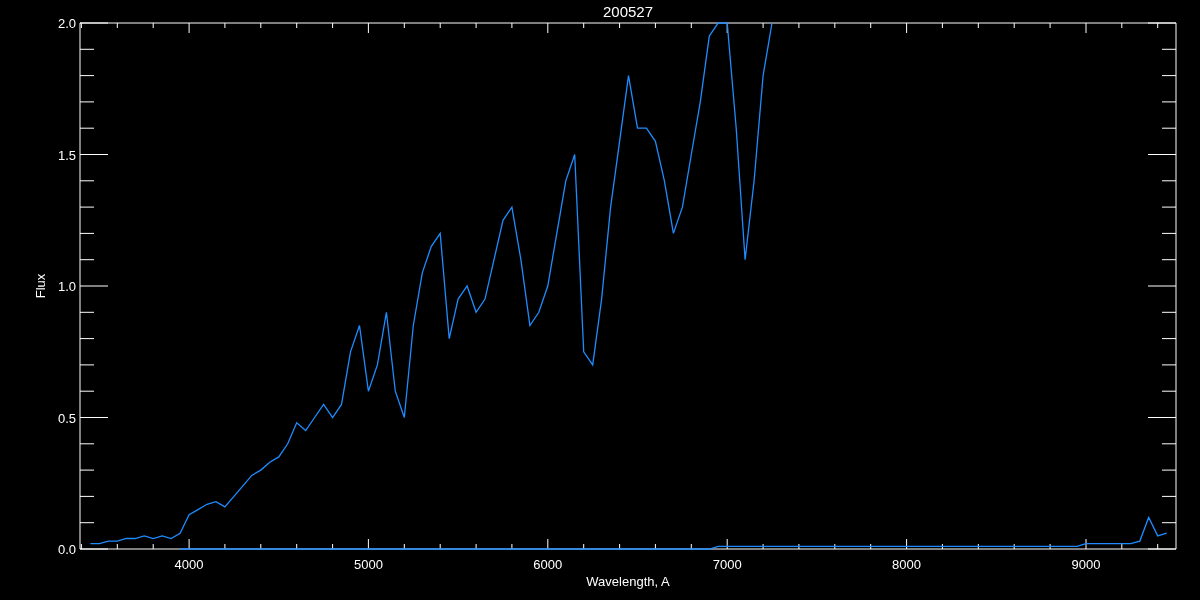 The width and height of the screenshot is (1200, 600). What do you see at coordinates (727, 564) in the screenshot?
I see `x-tick-label: 7000` at bounding box center [727, 564].